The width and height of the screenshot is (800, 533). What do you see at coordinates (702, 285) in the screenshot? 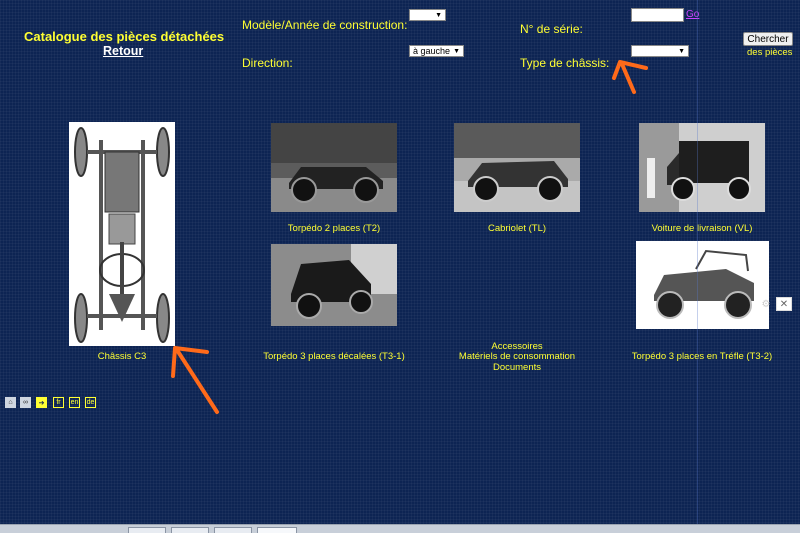
I see `torpedo-trefle-image` at bounding box center [702, 285].